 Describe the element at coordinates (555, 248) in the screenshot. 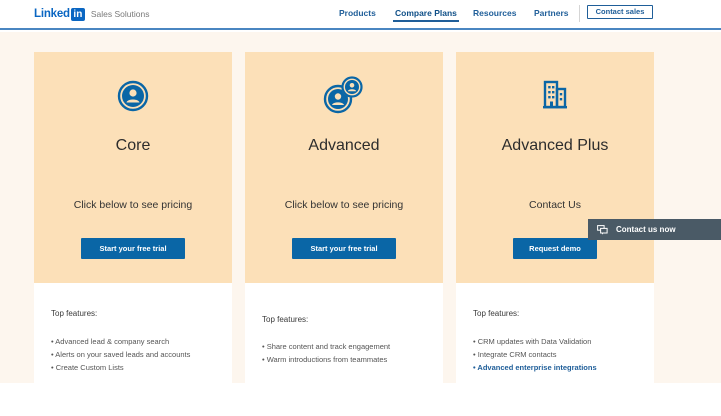

I see `request-demo-button: Request demo` at that location.